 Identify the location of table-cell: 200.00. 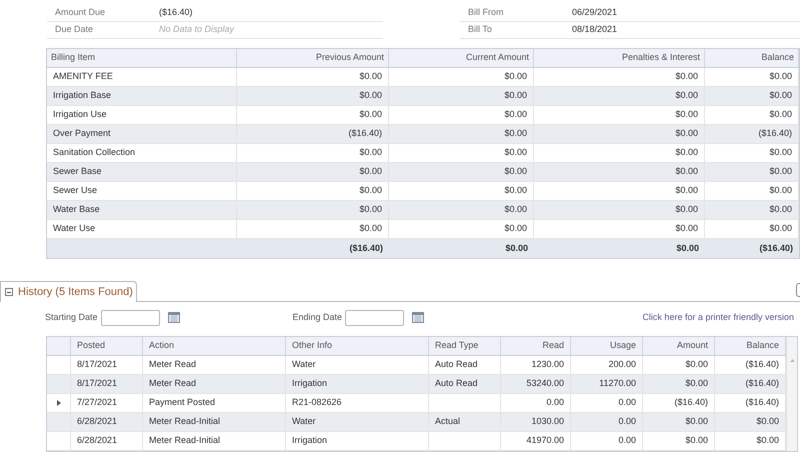
(607, 365).